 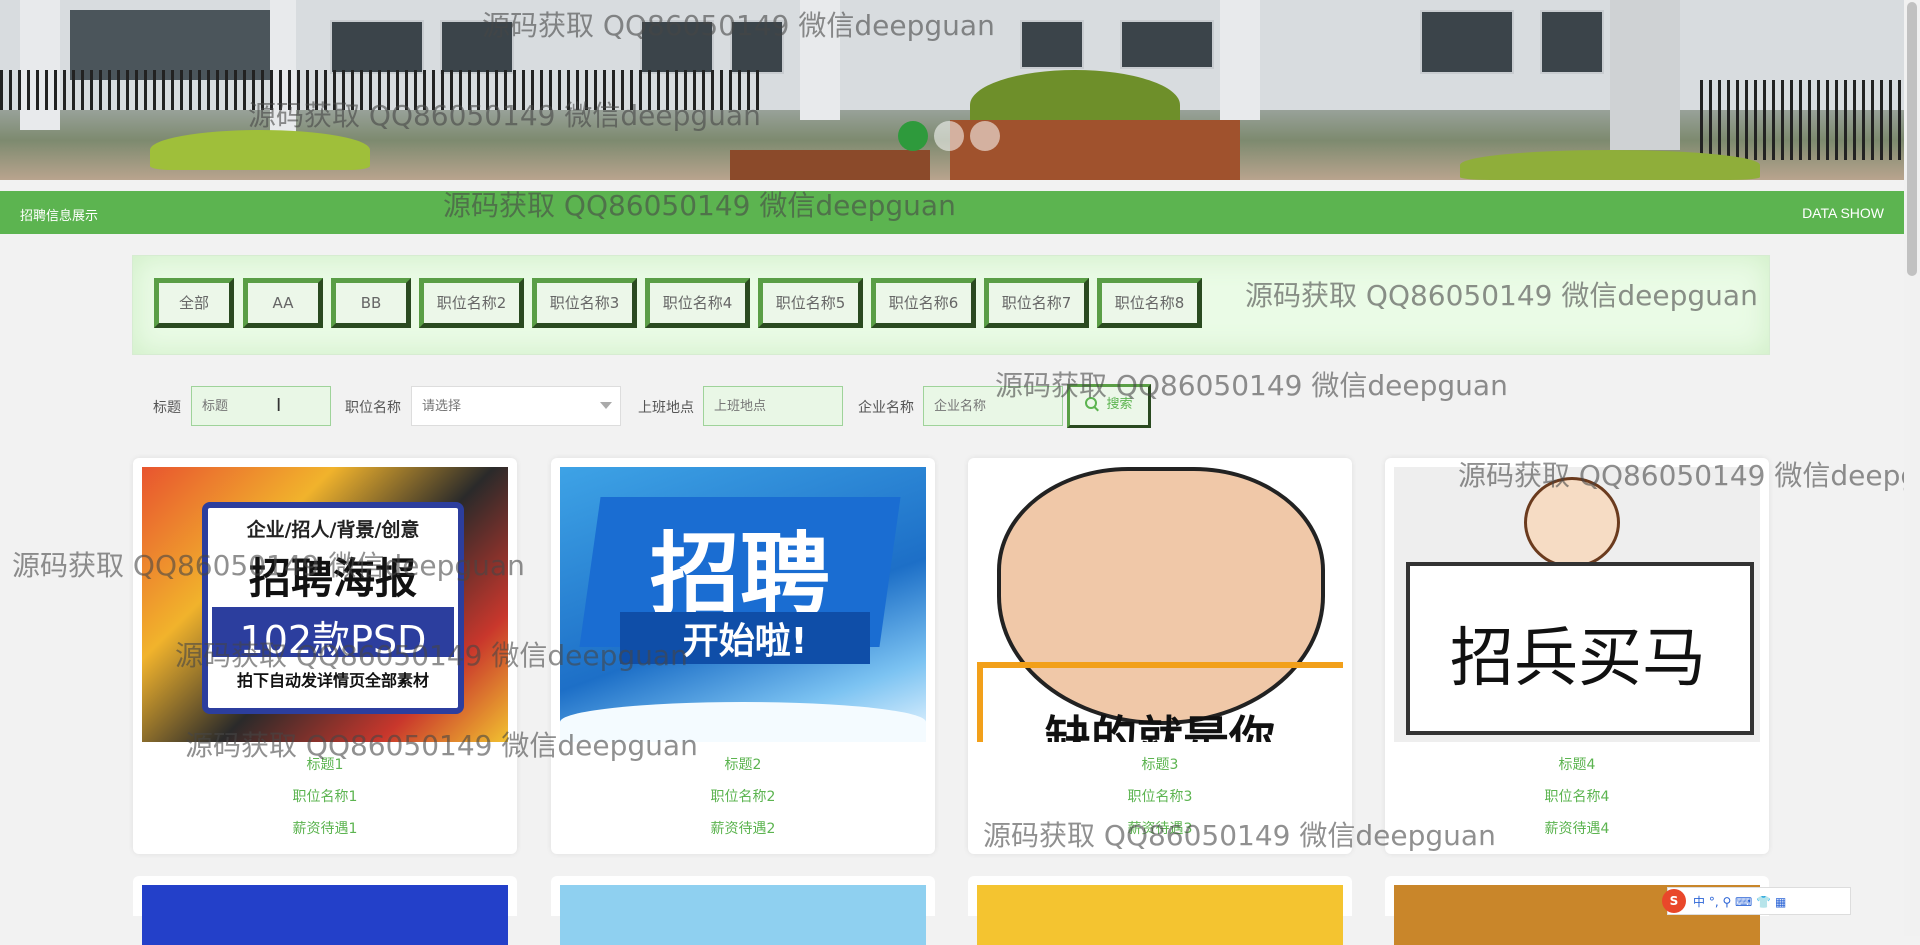 What do you see at coordinates (167, 408) in the screenshot?
I see `title-label: 标题` at bounding box center [167, 408].